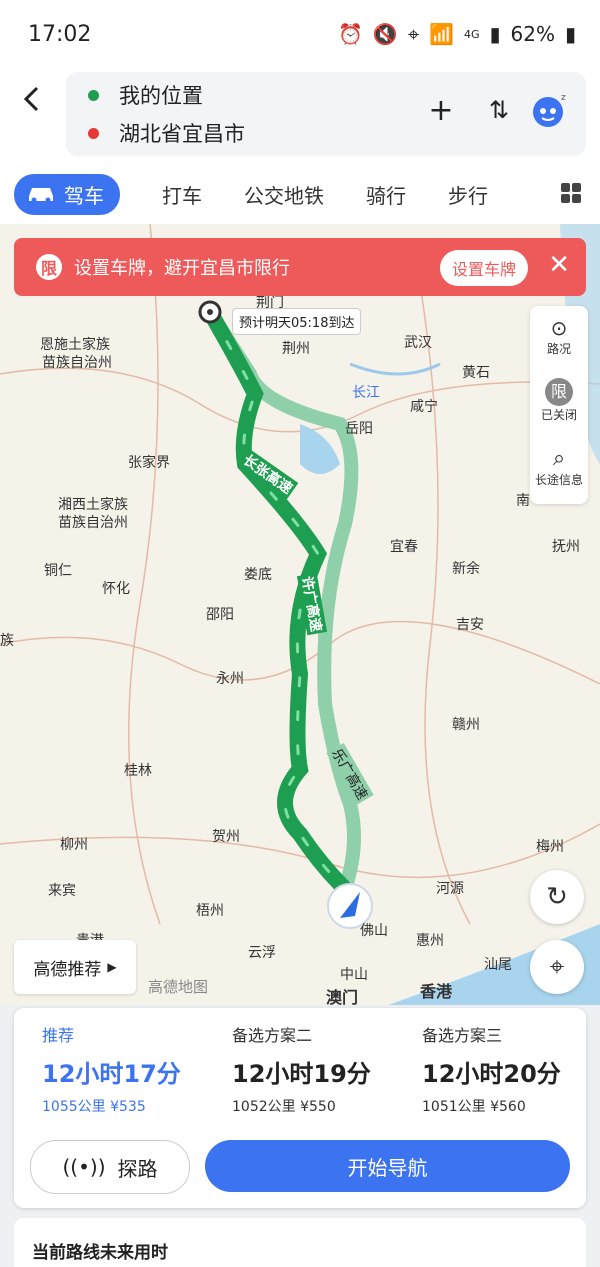 This screenshot has width=600, height=1267. I want to click on restriction-icon: 限, so click(559, 392).